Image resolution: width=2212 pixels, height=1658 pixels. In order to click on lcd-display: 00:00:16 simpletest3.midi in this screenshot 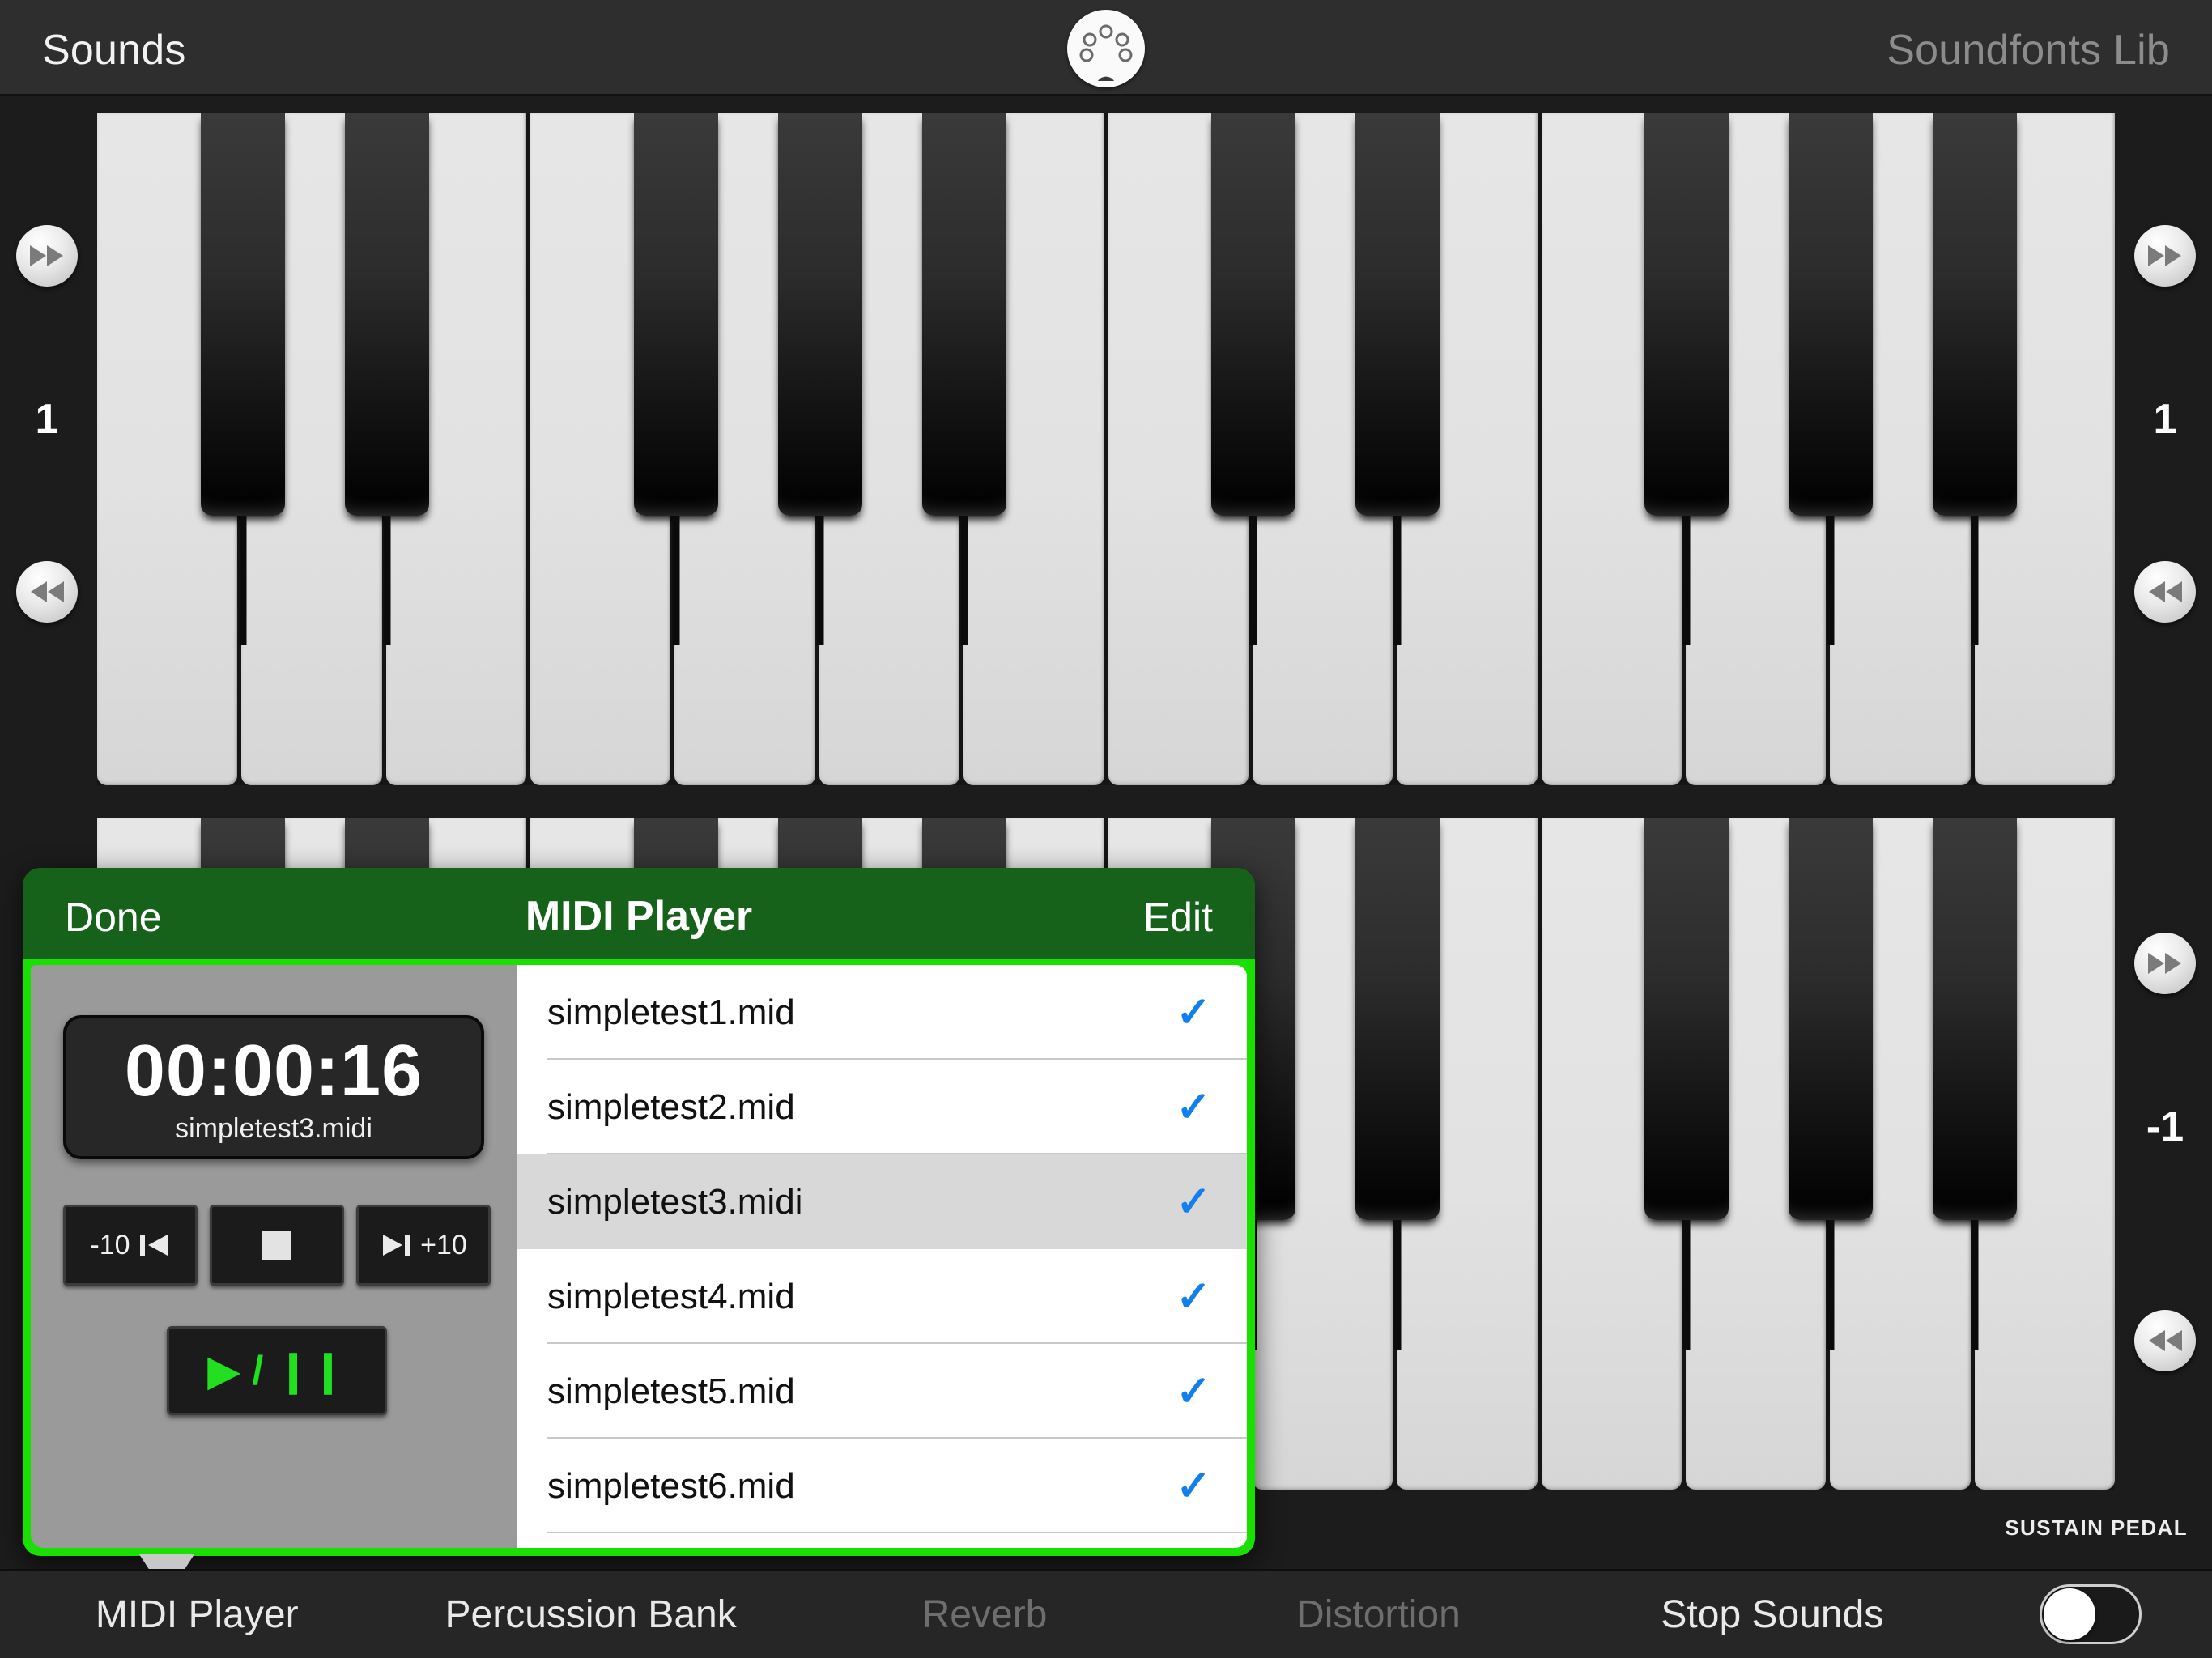, I will do `click(274, 1087)`.